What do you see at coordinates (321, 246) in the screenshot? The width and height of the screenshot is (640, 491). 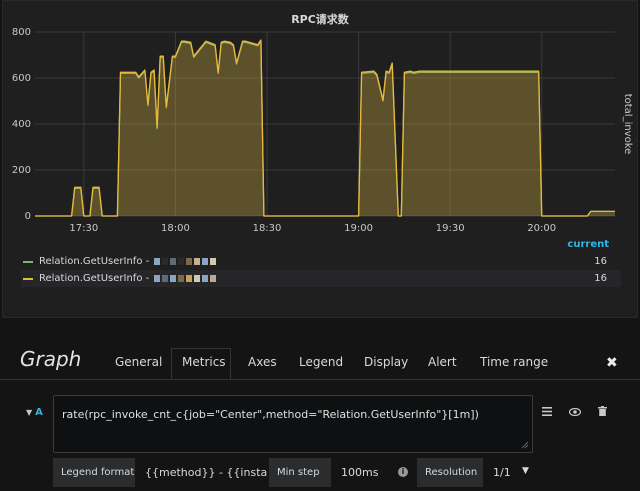 I see `legend-current-header: current` at bounding box center [321, 246].